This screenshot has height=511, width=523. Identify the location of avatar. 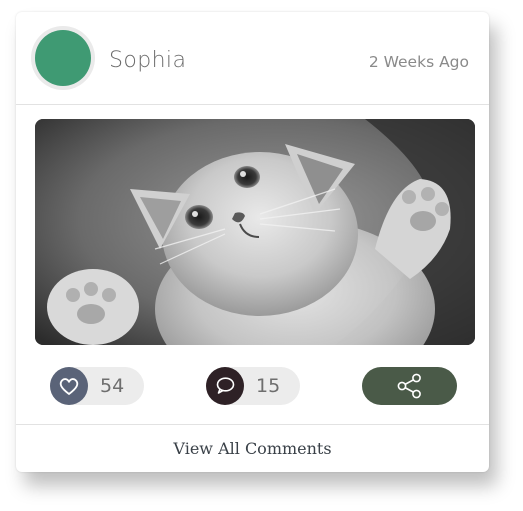
(63, 58).